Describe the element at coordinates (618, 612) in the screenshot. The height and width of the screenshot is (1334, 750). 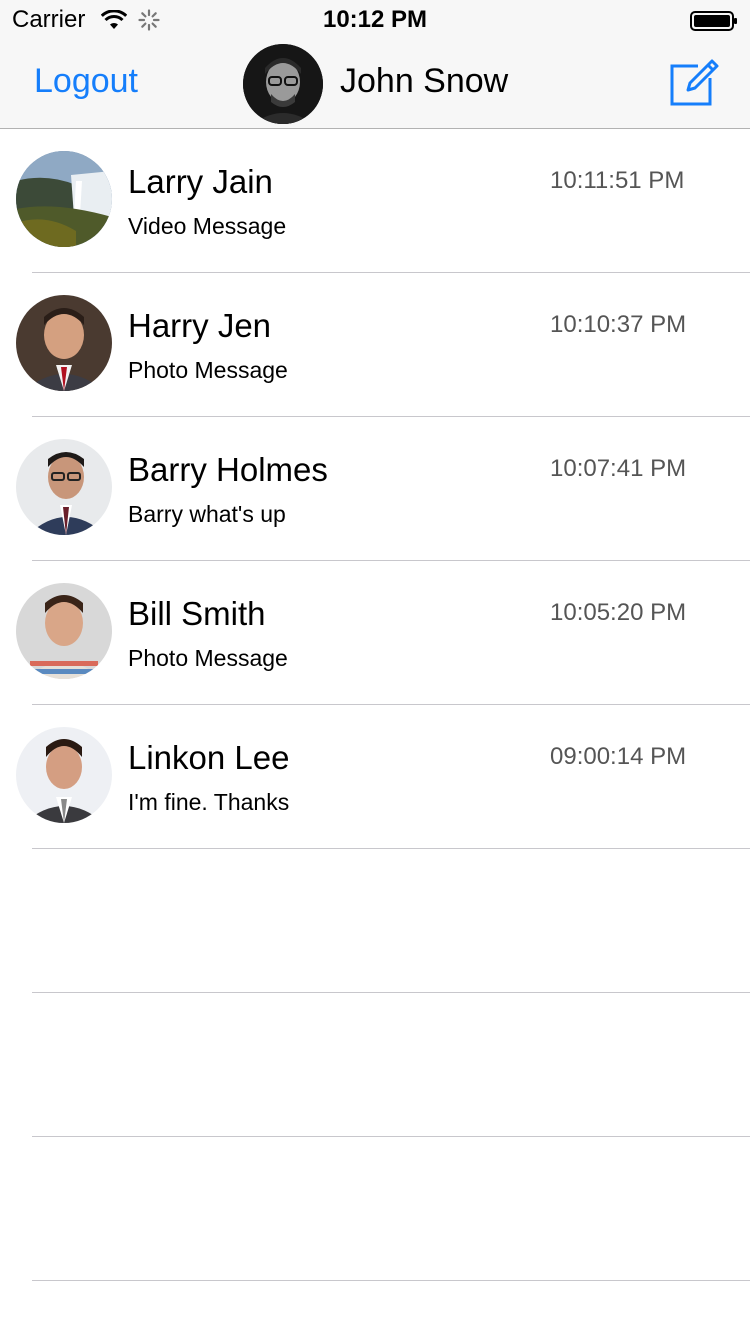
I see `message-time: 10:05:20 PM` at that location.